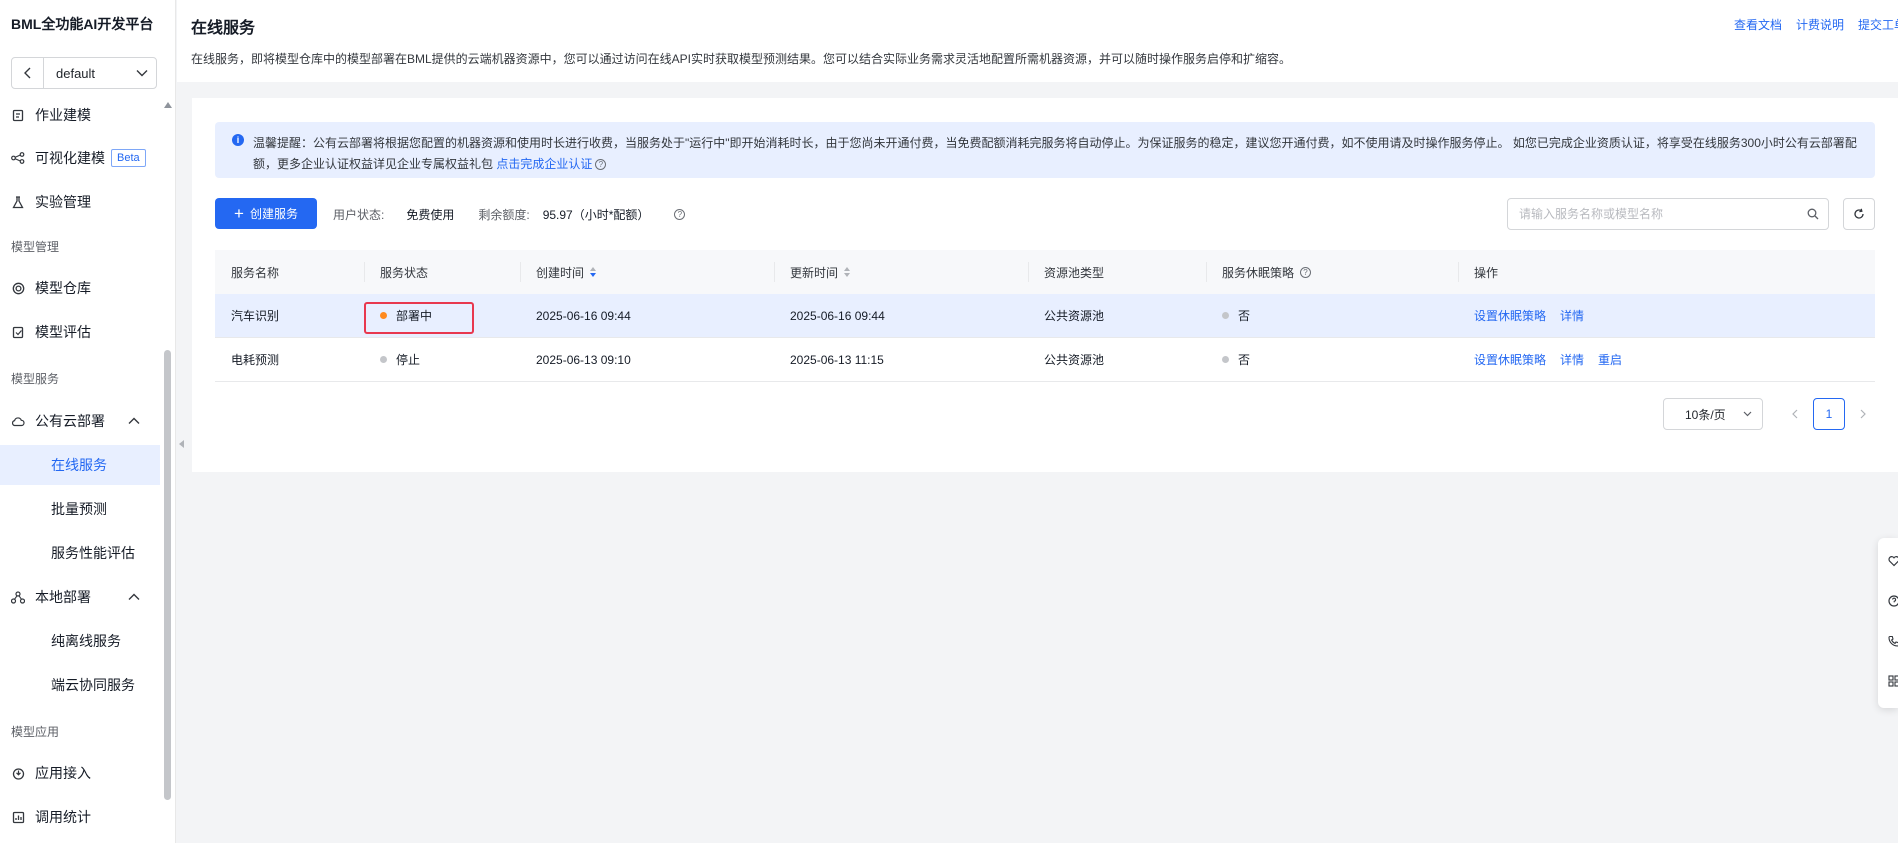 The height and width of the screenshot is (843, 1898). What do you see at coordinates (1829, 414) in the screenshot?
I see `page-number: 1` at bounding box center [1829, 414].